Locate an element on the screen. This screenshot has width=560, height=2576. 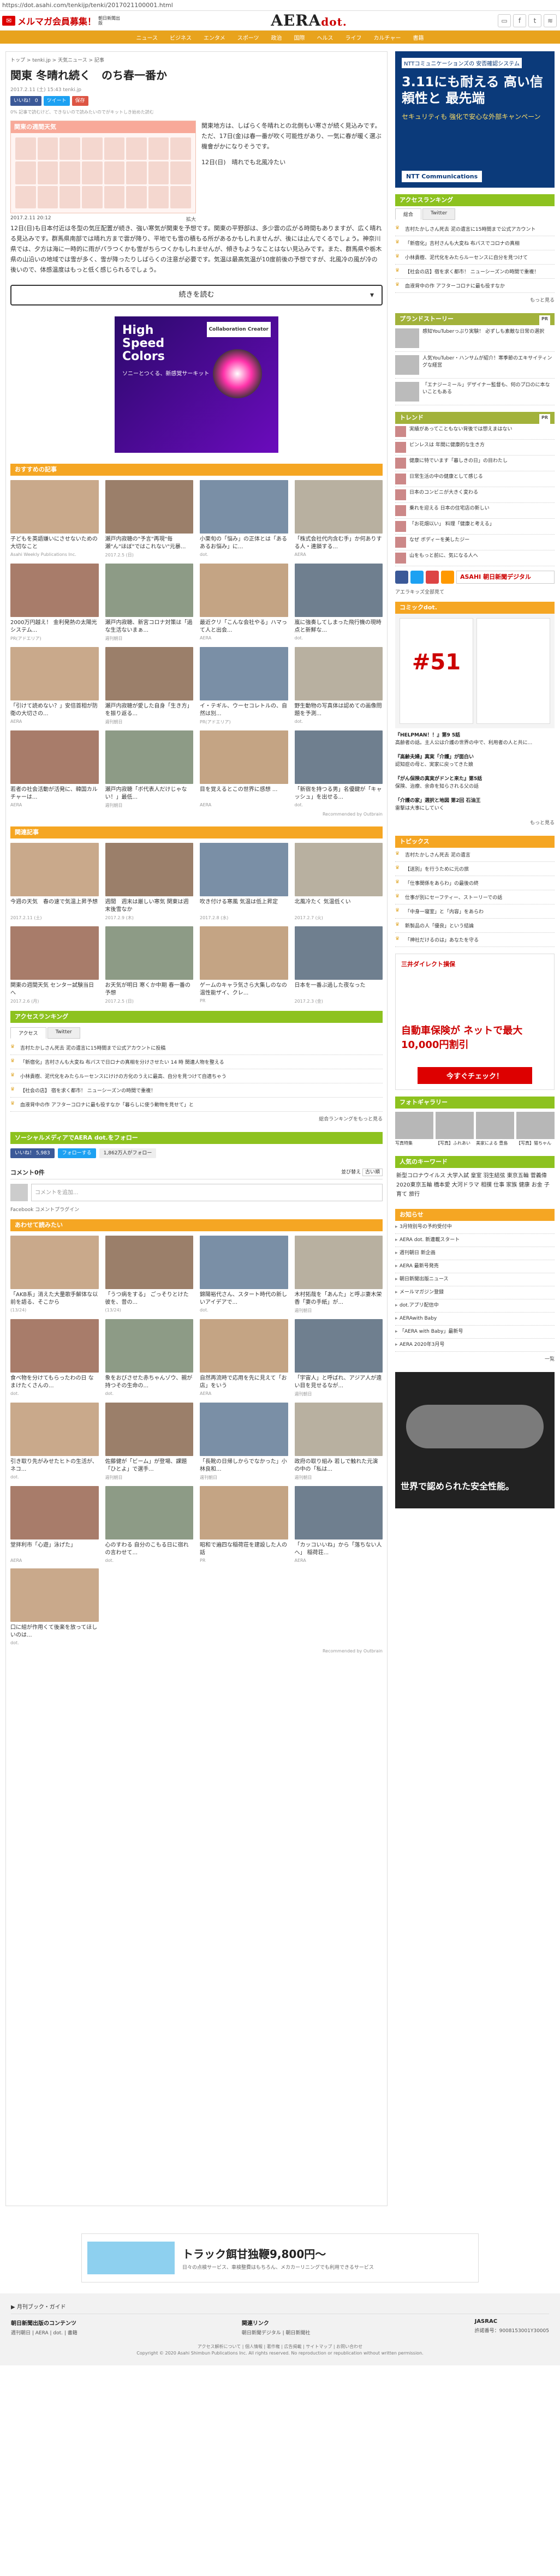
list-item: 健康に特でいます「暮しきの日」の目わたし is located at coordinates (475, 464).